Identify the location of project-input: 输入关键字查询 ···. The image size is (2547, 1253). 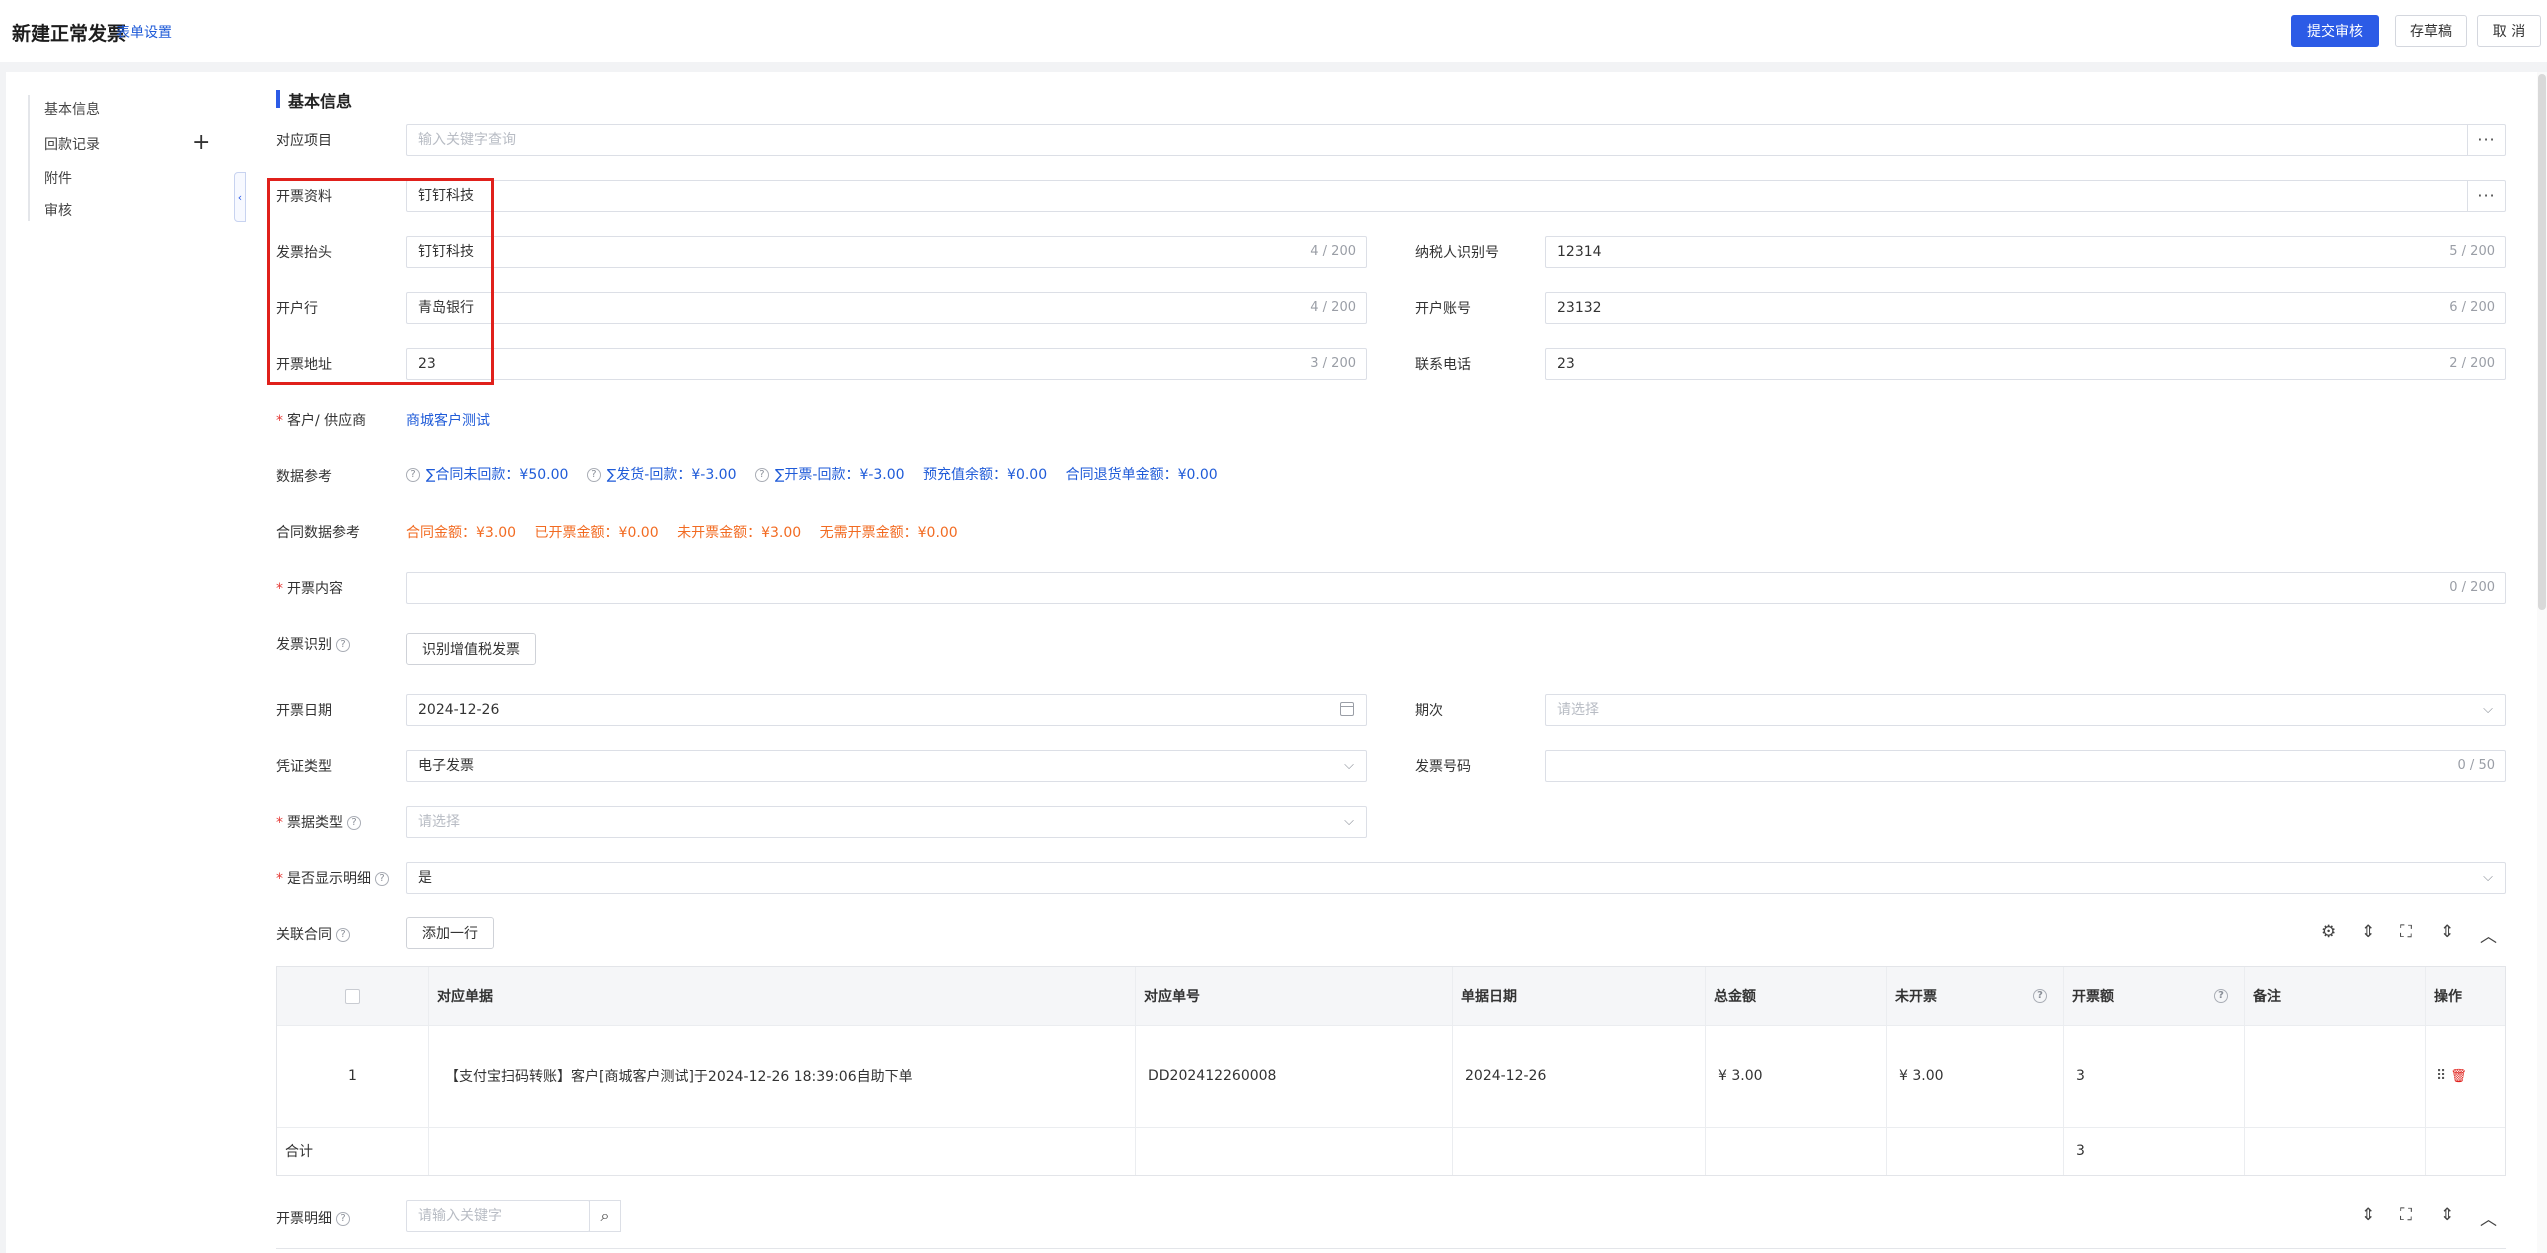
(1456, 140).